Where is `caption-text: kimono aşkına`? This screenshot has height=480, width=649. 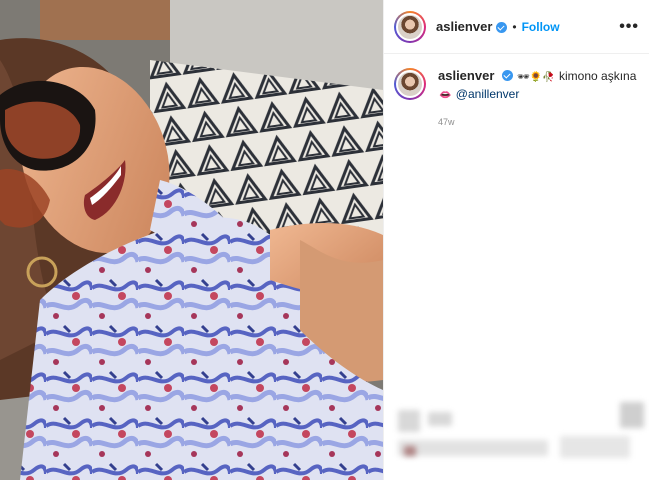 caption-text: kimono aşkına is located at coordinates (598, 76).